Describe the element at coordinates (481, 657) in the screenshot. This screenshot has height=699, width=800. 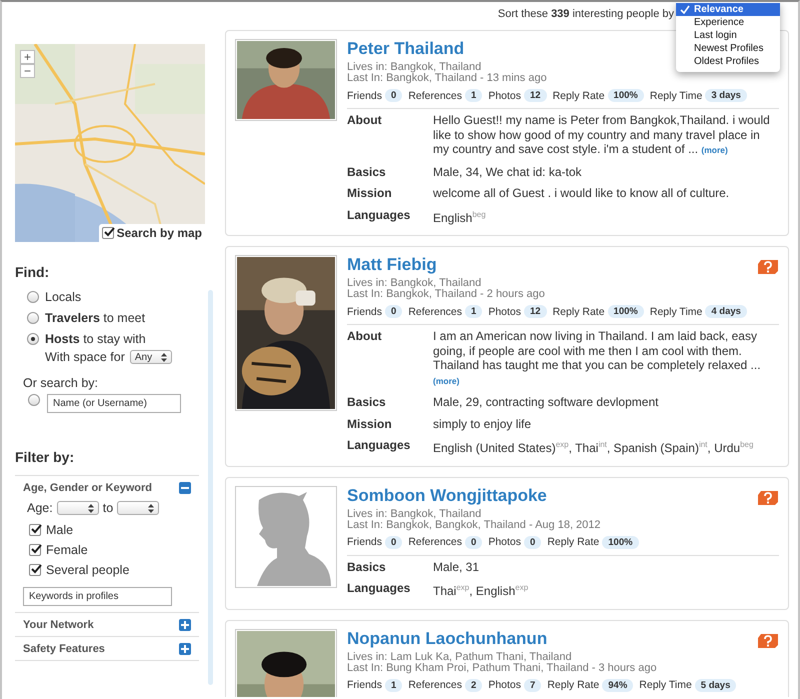
I see `lives-in-value: Lam Luk Ka, Pathum Thani, Thailand` at that location.